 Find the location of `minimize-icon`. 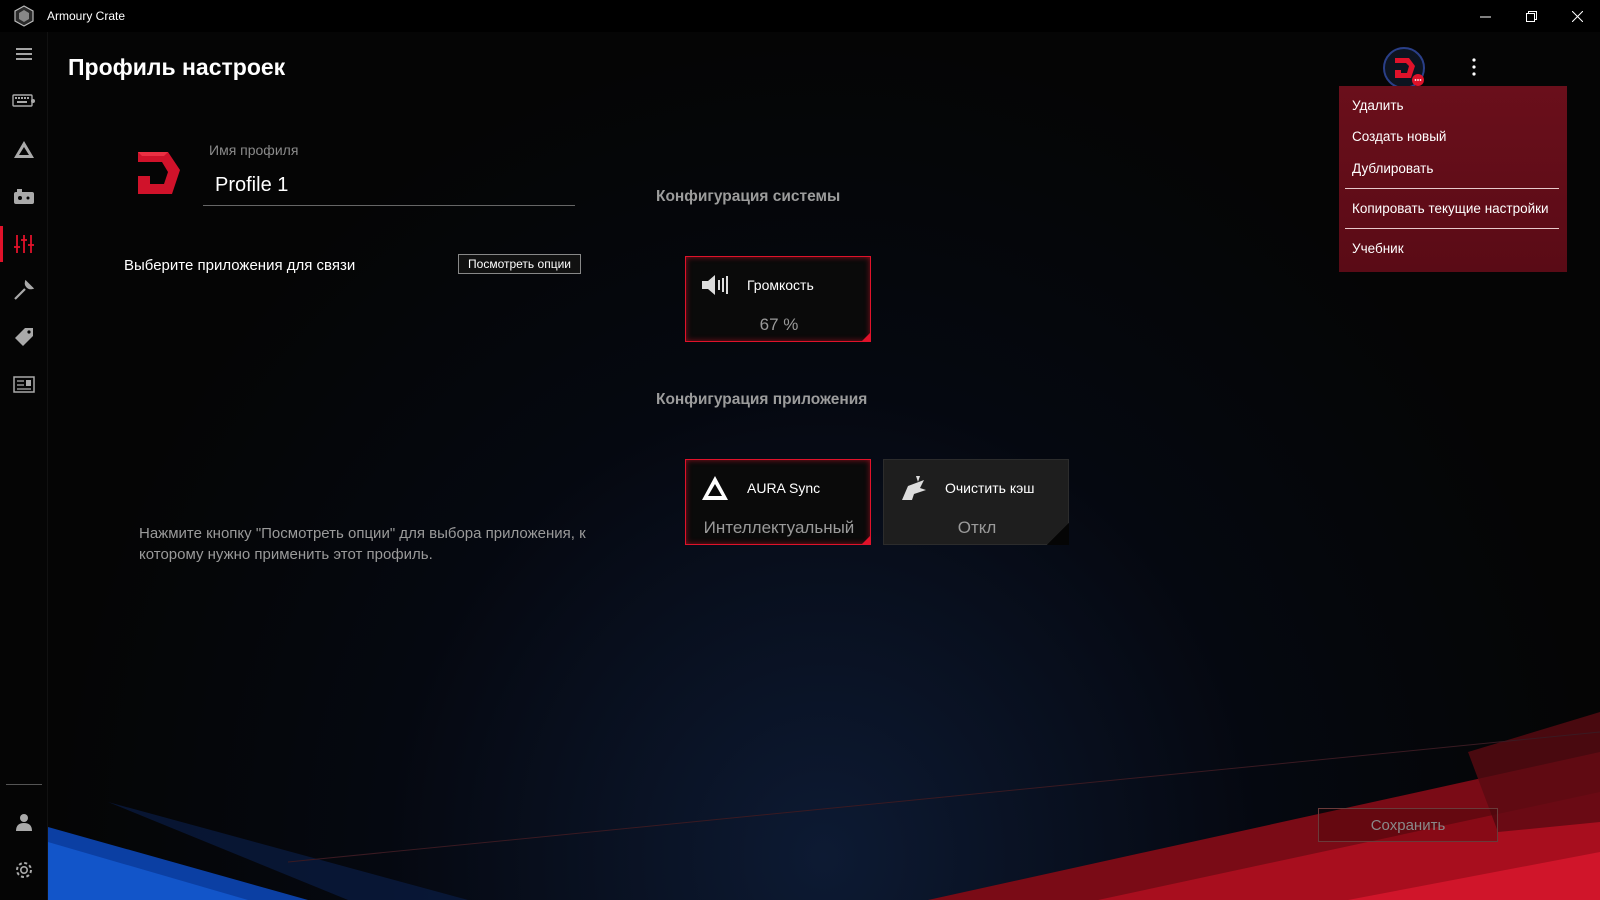

minimize-icon is located at coordinates (1485, 16).